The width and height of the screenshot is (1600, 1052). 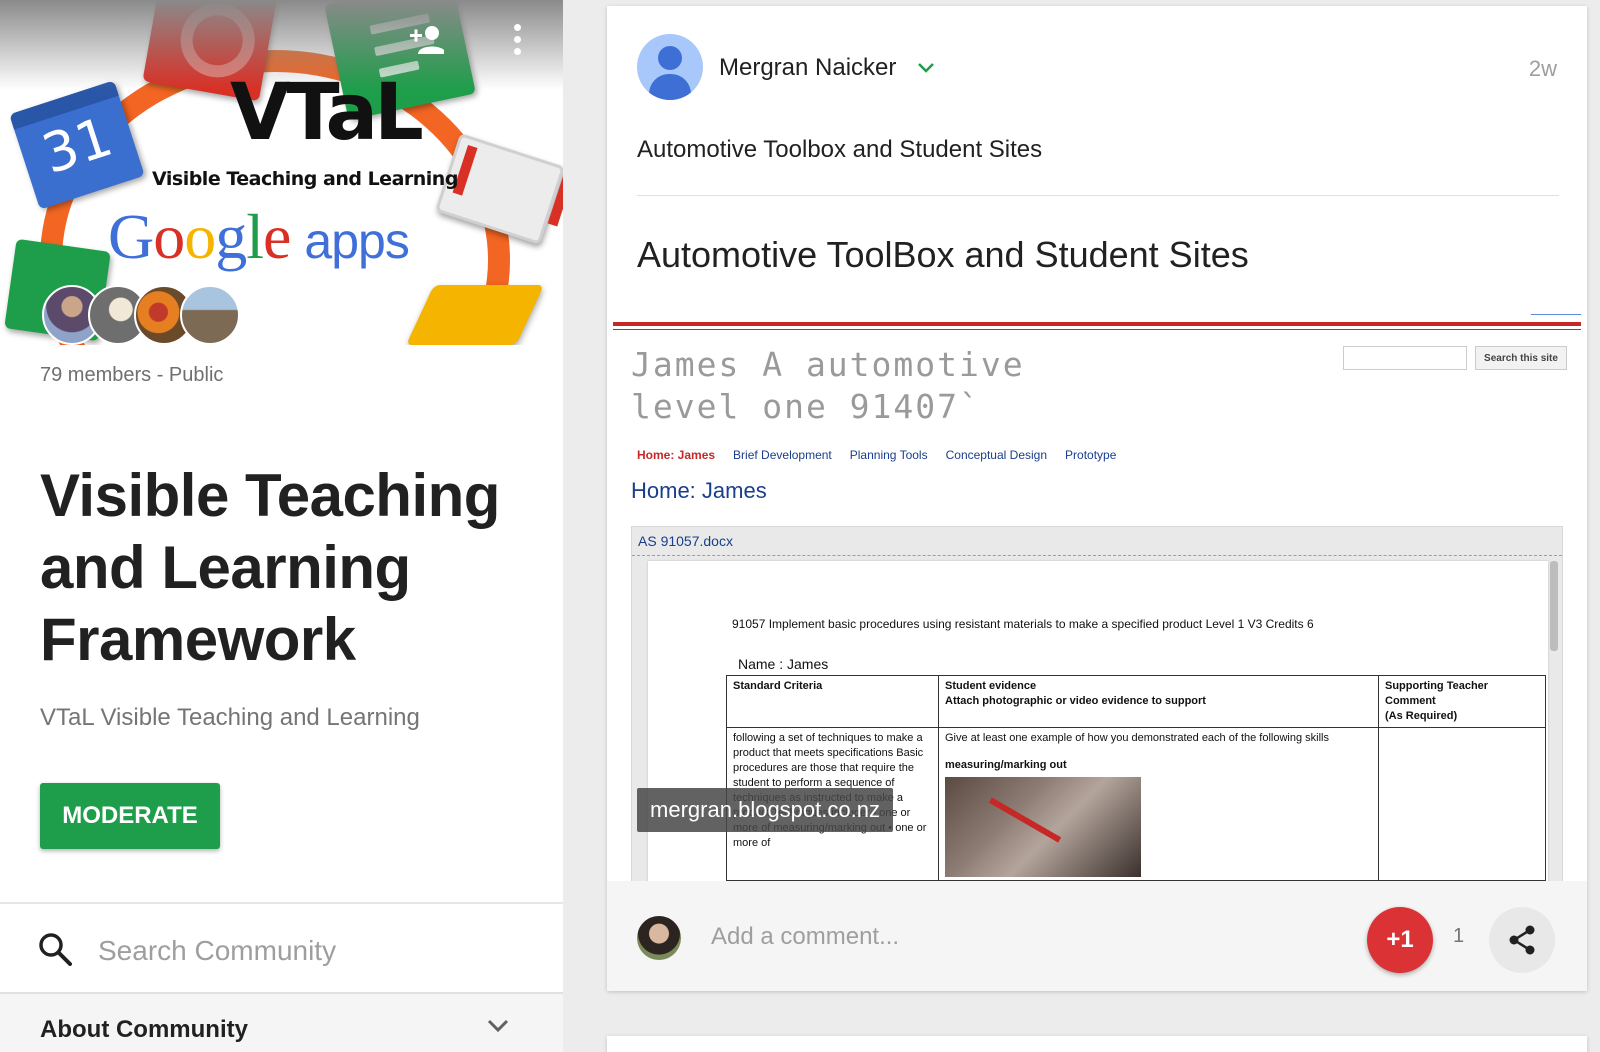 I want to click on doc-student-name: Name : James, so click(x=783, y=664).